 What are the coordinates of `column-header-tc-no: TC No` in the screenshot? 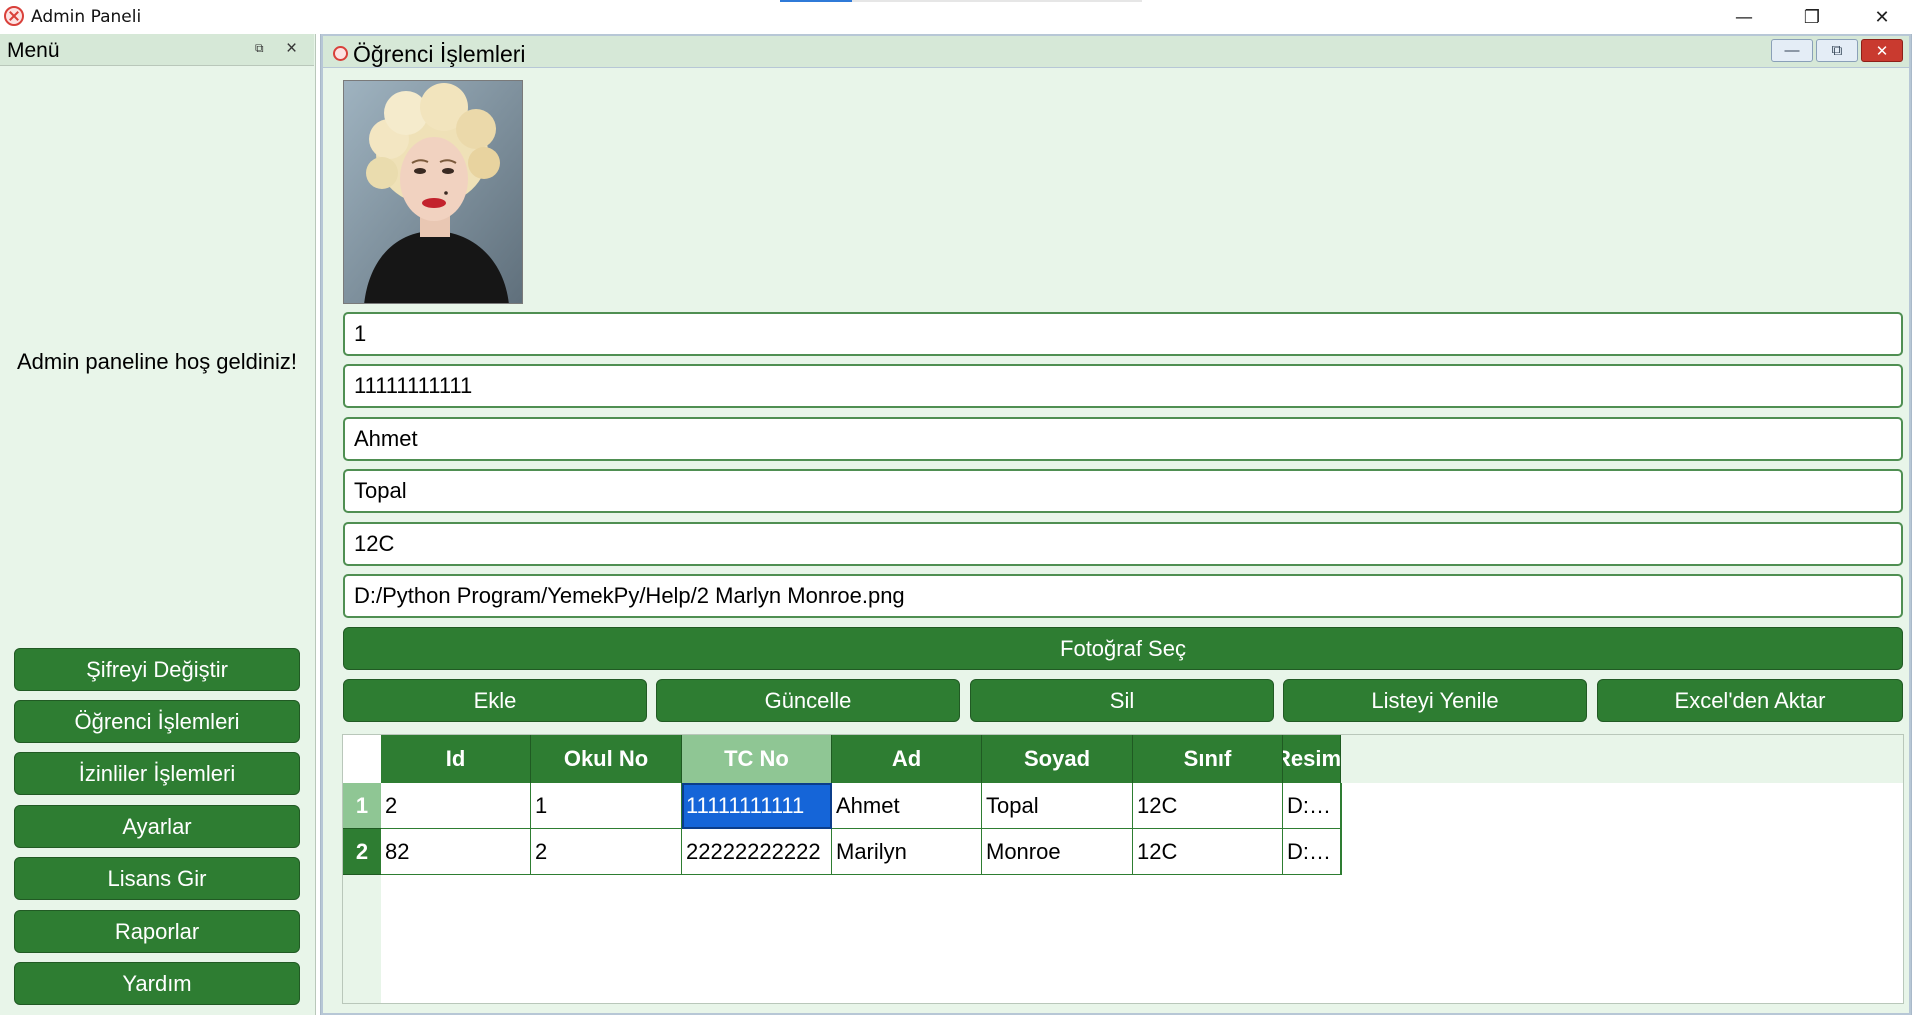 It's located at (757, 759).